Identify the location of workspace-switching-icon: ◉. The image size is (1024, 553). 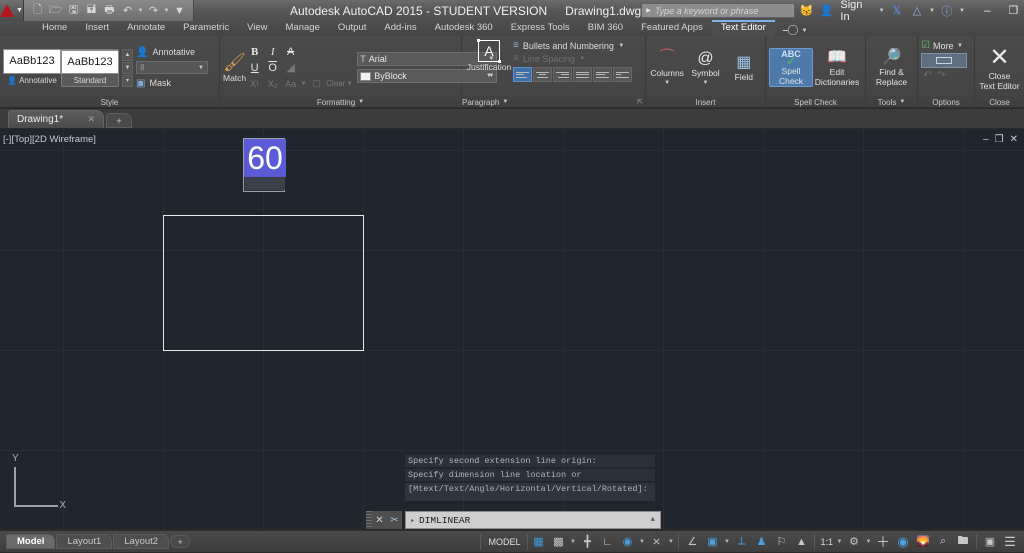
(903, 542).